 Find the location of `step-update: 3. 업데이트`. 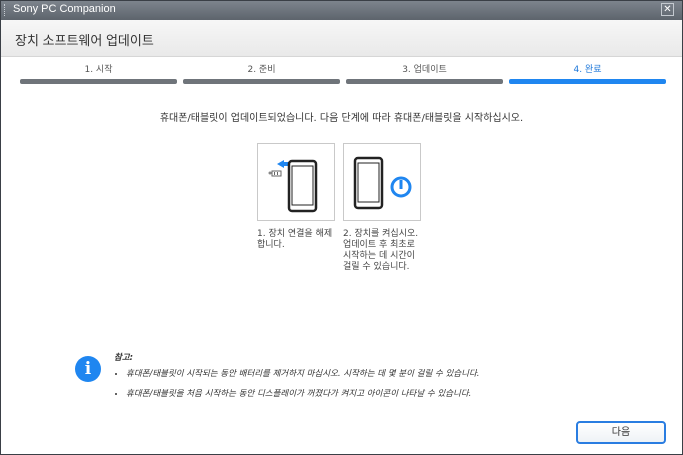

step-update: 3. 업데이트 is located at coordinates (424, 73).